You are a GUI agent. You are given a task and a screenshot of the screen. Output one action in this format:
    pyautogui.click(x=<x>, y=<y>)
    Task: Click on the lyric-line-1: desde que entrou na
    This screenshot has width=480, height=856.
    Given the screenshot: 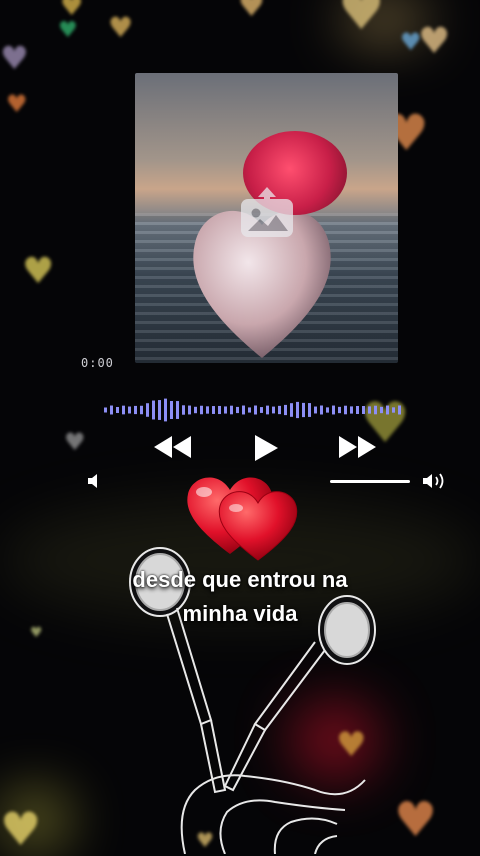 What is the action you would take?
    pyautogui.click(x=240, y=579)
    